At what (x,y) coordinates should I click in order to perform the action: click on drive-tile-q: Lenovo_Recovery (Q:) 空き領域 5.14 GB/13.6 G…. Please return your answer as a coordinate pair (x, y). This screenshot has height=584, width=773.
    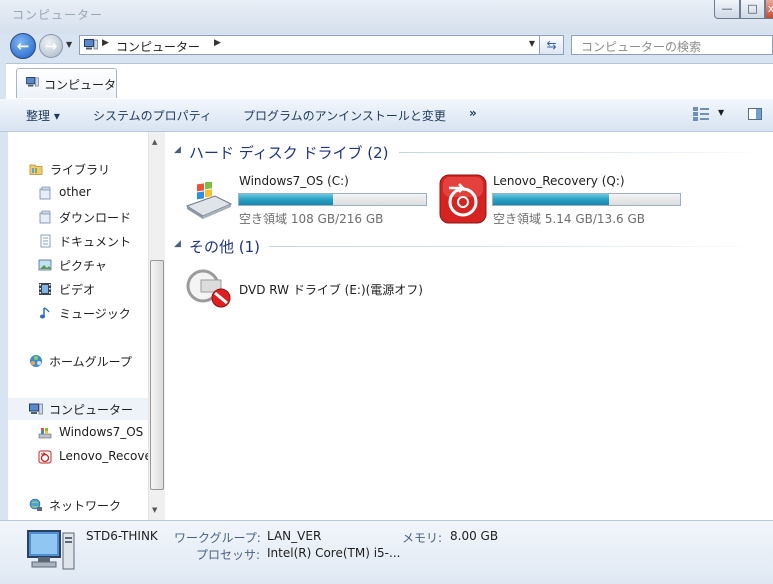
    Looking at the image, I should click on (561, 200).